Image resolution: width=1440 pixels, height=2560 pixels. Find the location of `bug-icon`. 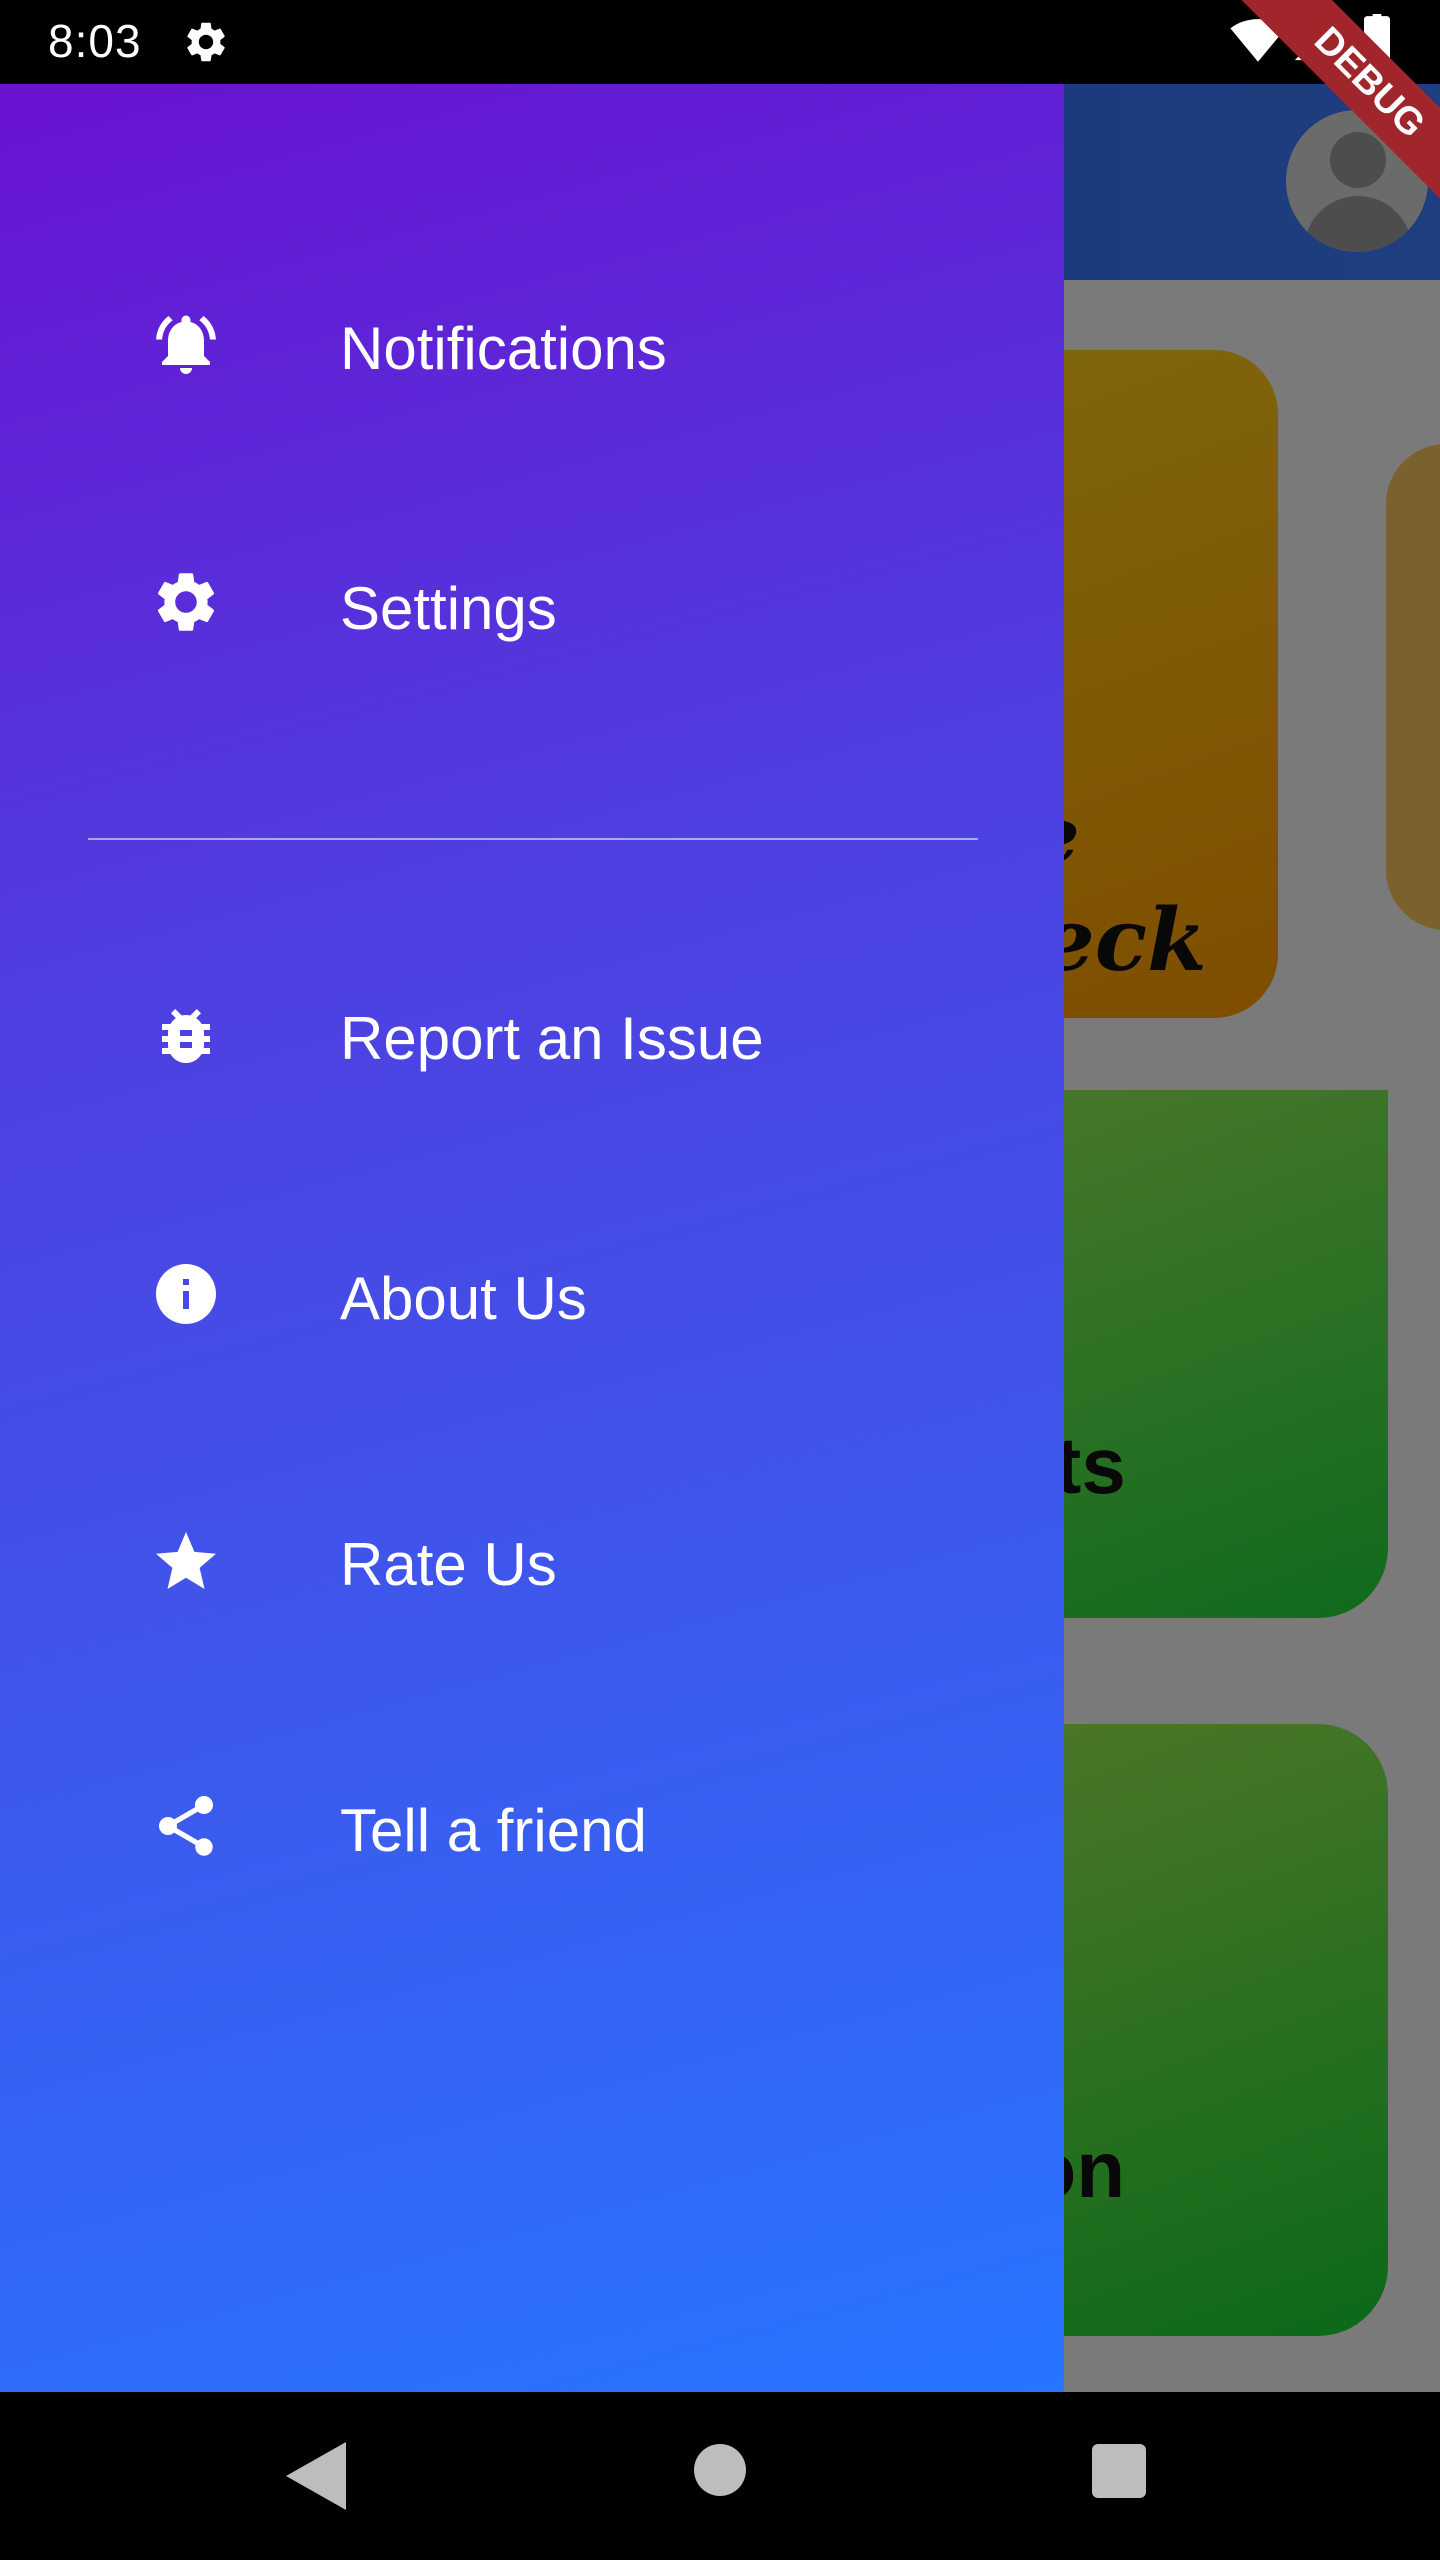

bug-icon is located at coordinates (186, 1036).